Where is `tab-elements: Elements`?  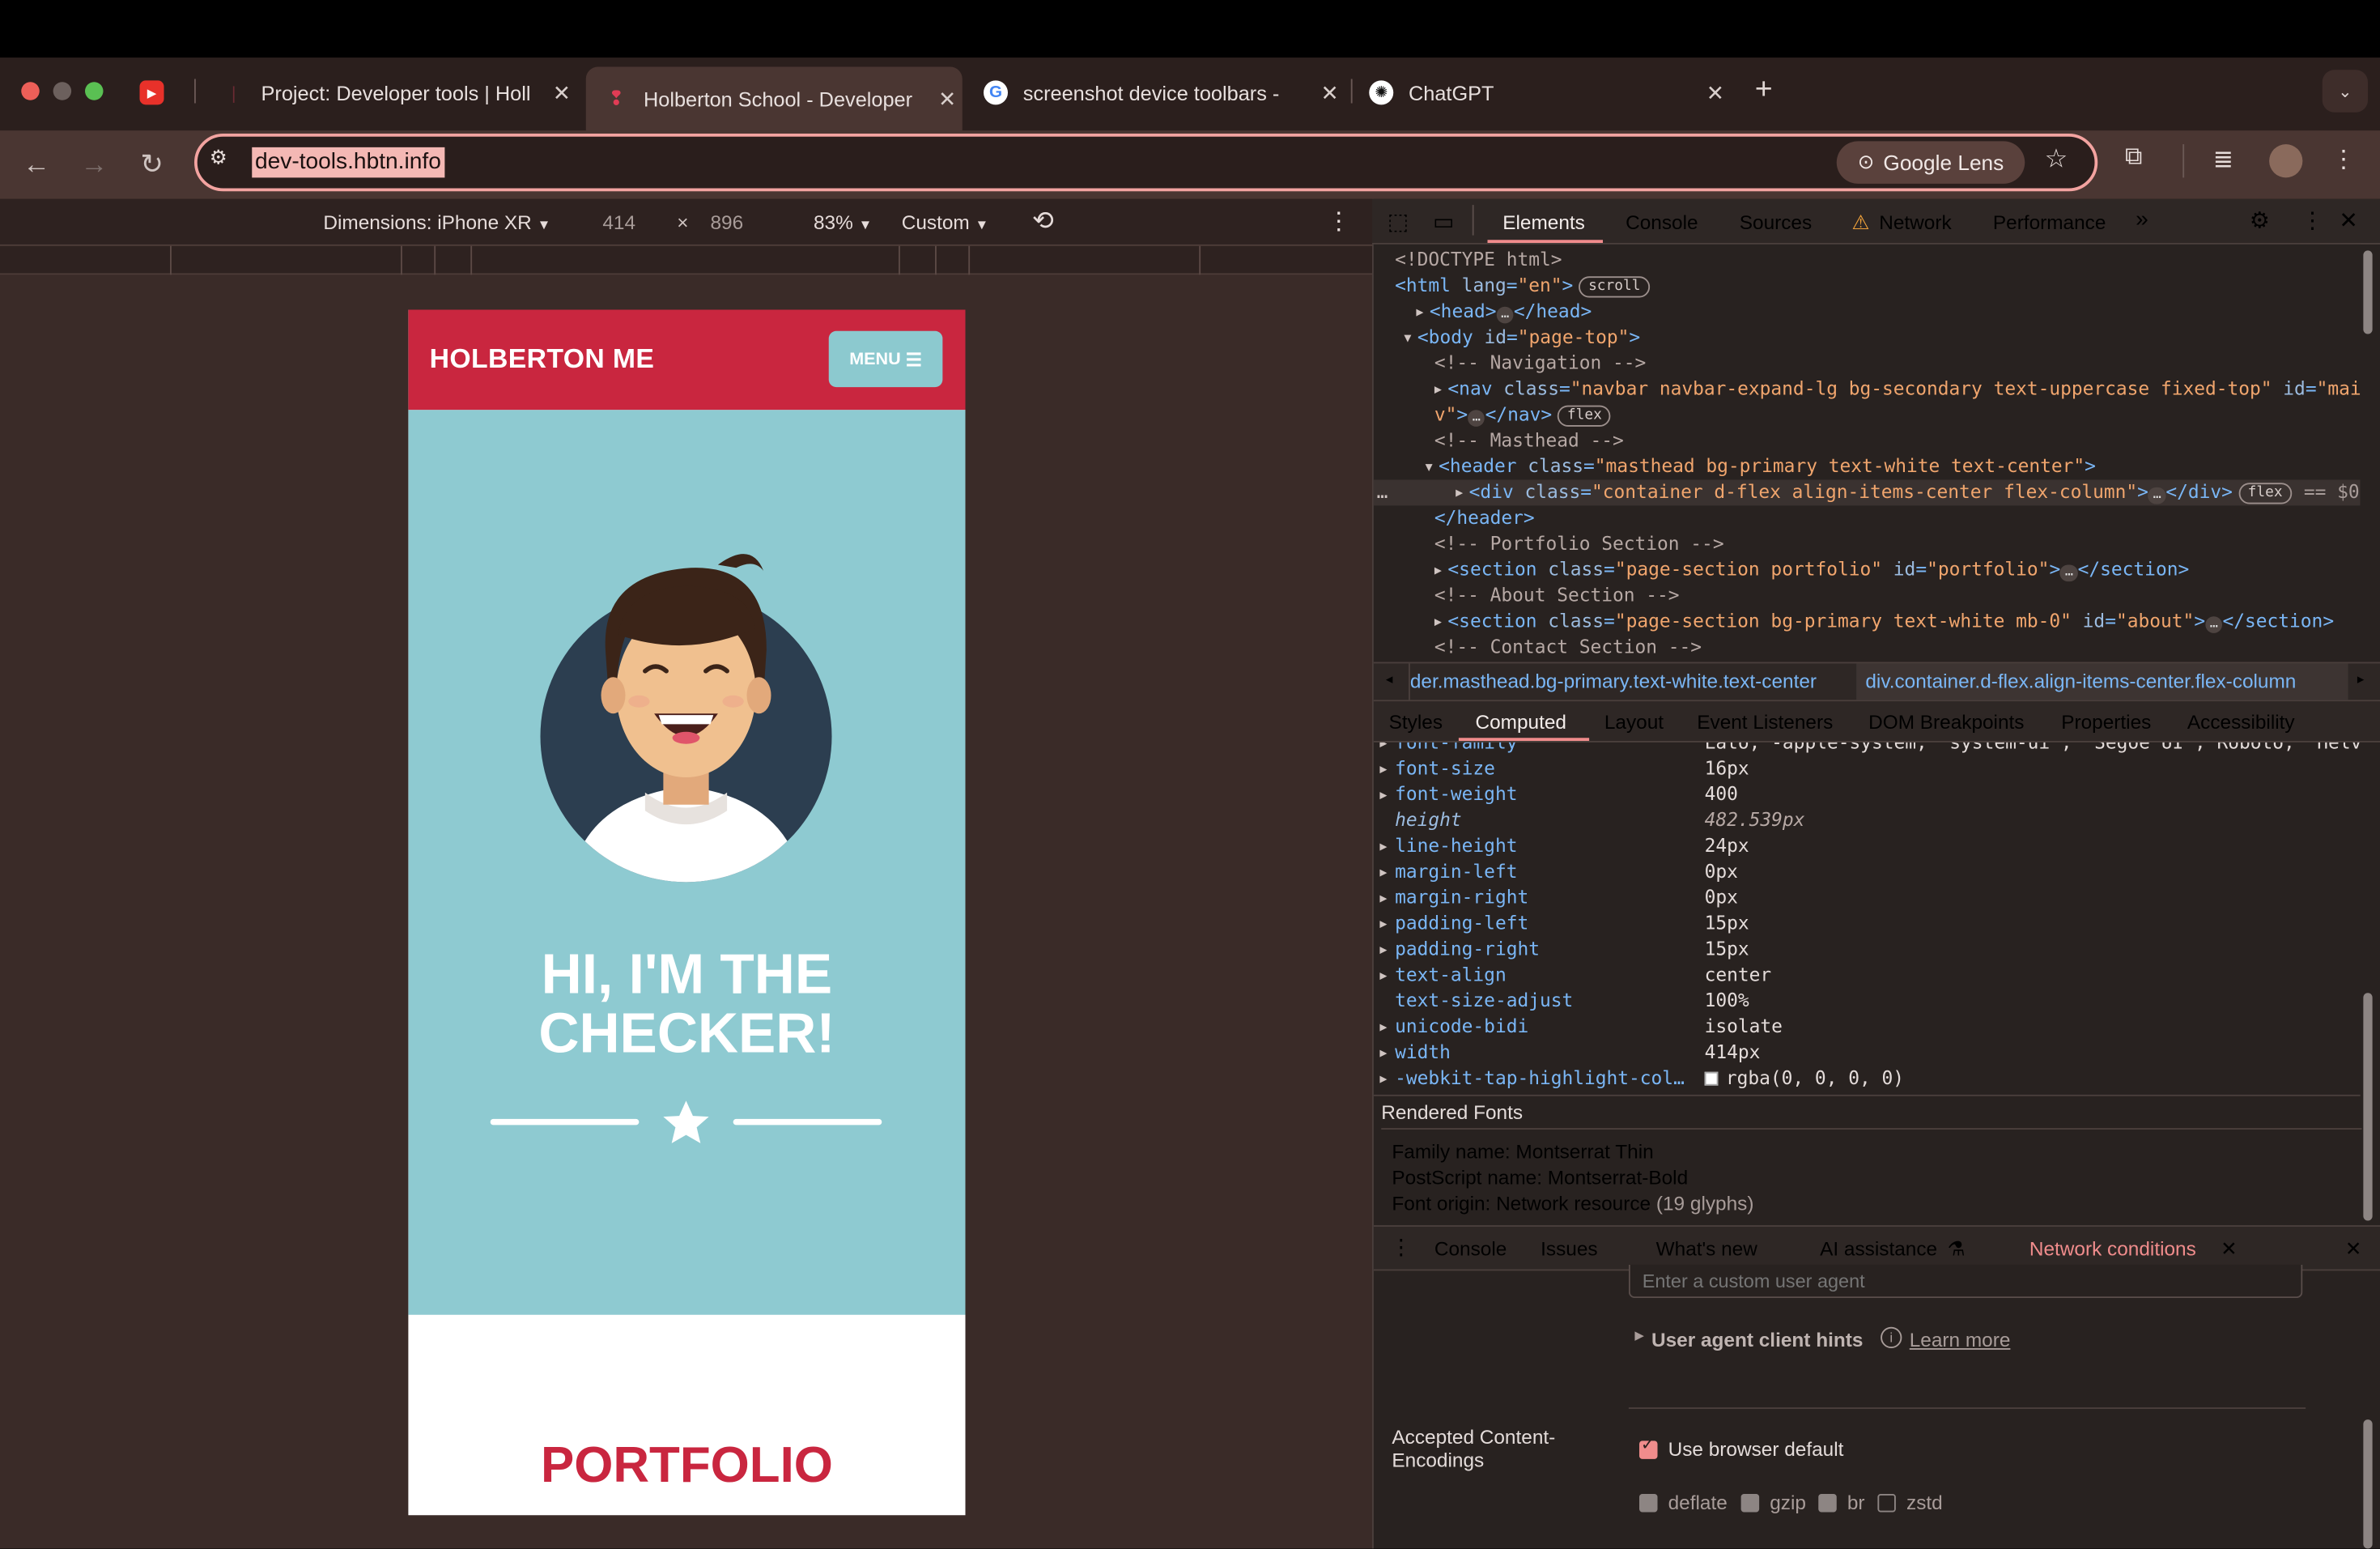
tab-elements: Elements is located at coordinates (1543, 222).